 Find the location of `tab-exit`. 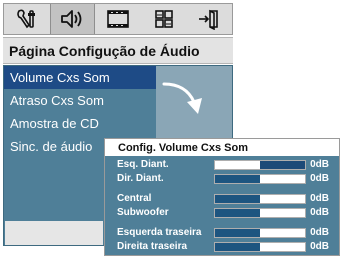

tab-exit is located at coordinates (209, 19).